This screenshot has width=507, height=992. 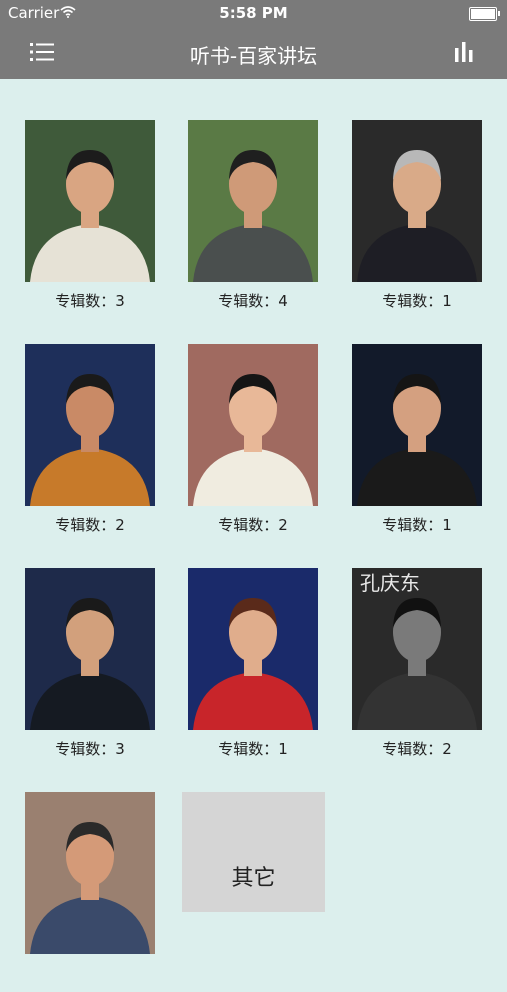 What do you see at coordinates (253, 301) in the screenshot?
I see `album-count: 专辑数：4` at bounding box center [253, 301].